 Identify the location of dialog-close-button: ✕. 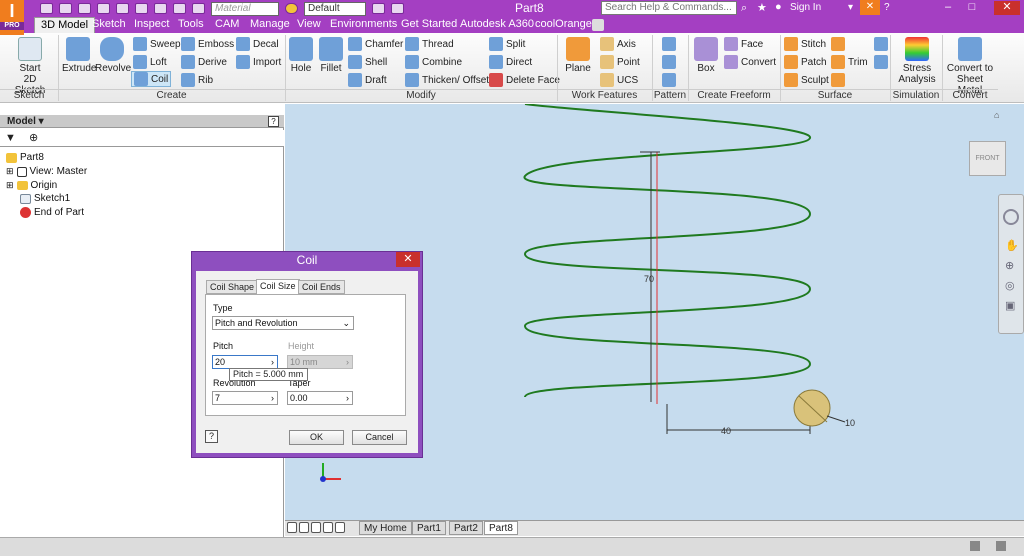
(408, 259).